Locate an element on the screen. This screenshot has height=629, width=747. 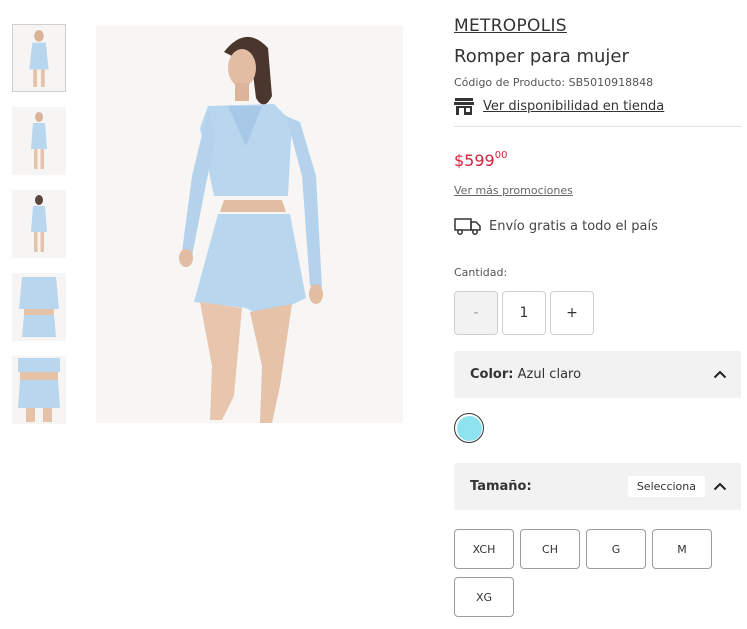
size-label: Tamaño: is located at coordinates (501, 486).